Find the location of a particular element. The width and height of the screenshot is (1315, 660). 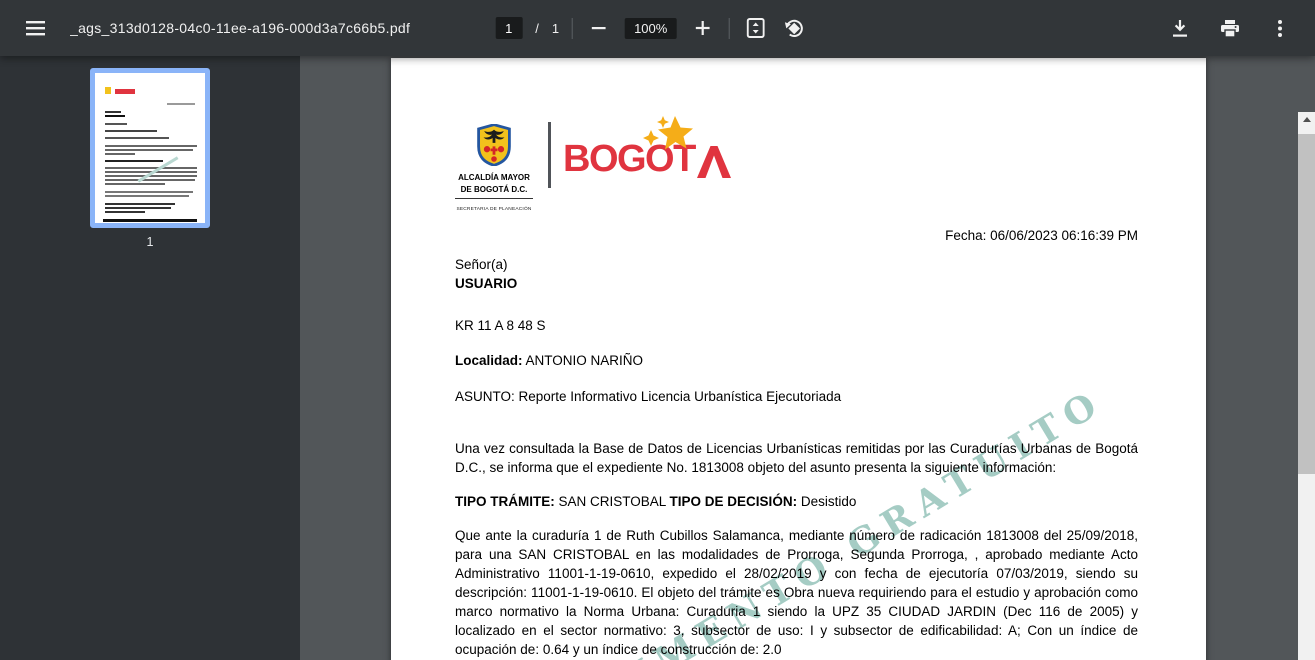

recipient-address: KR 11 A 8 48 S is located at coordinates (500, 325).